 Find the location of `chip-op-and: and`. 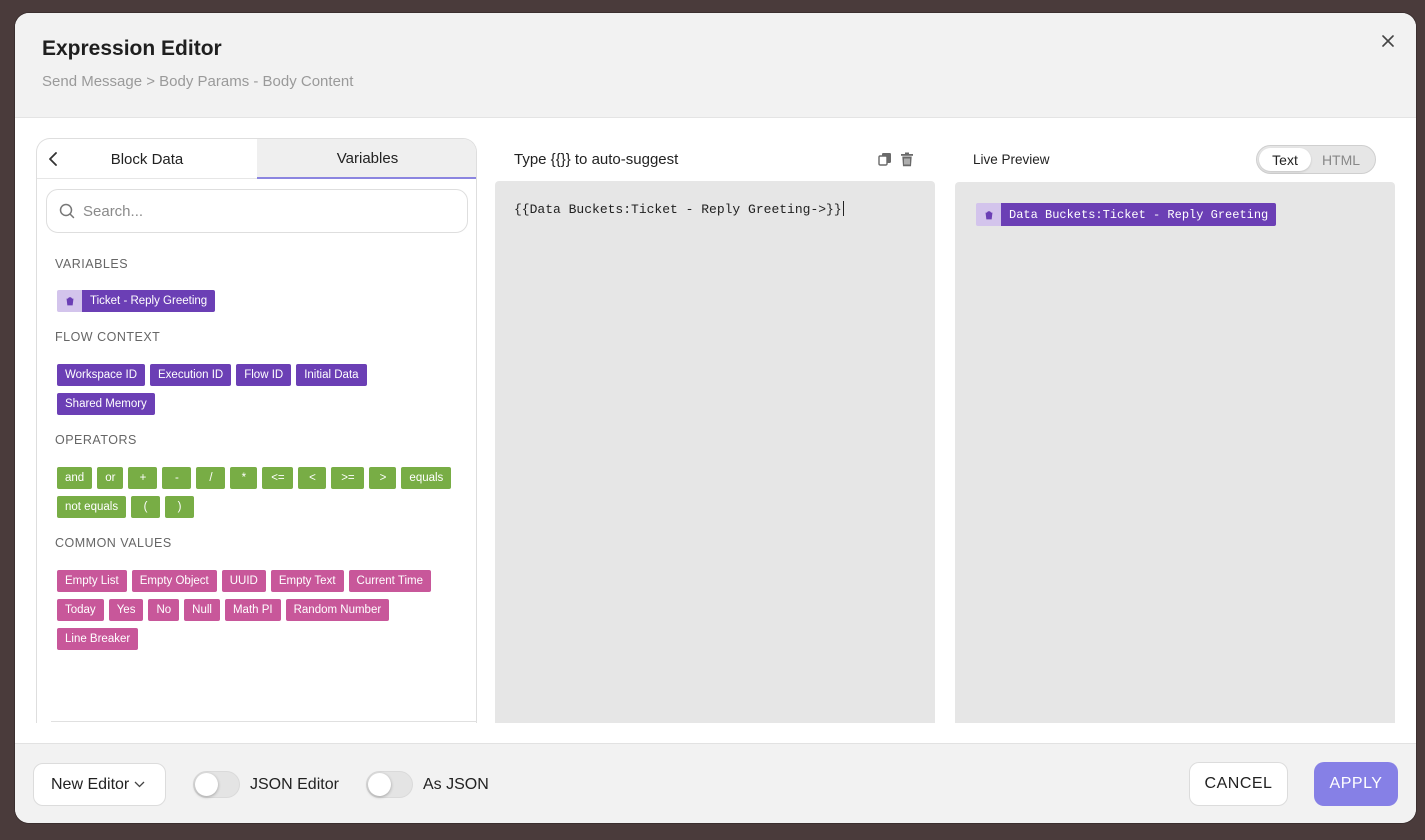

chip-op-and: and is located at coordinates (75, 478).